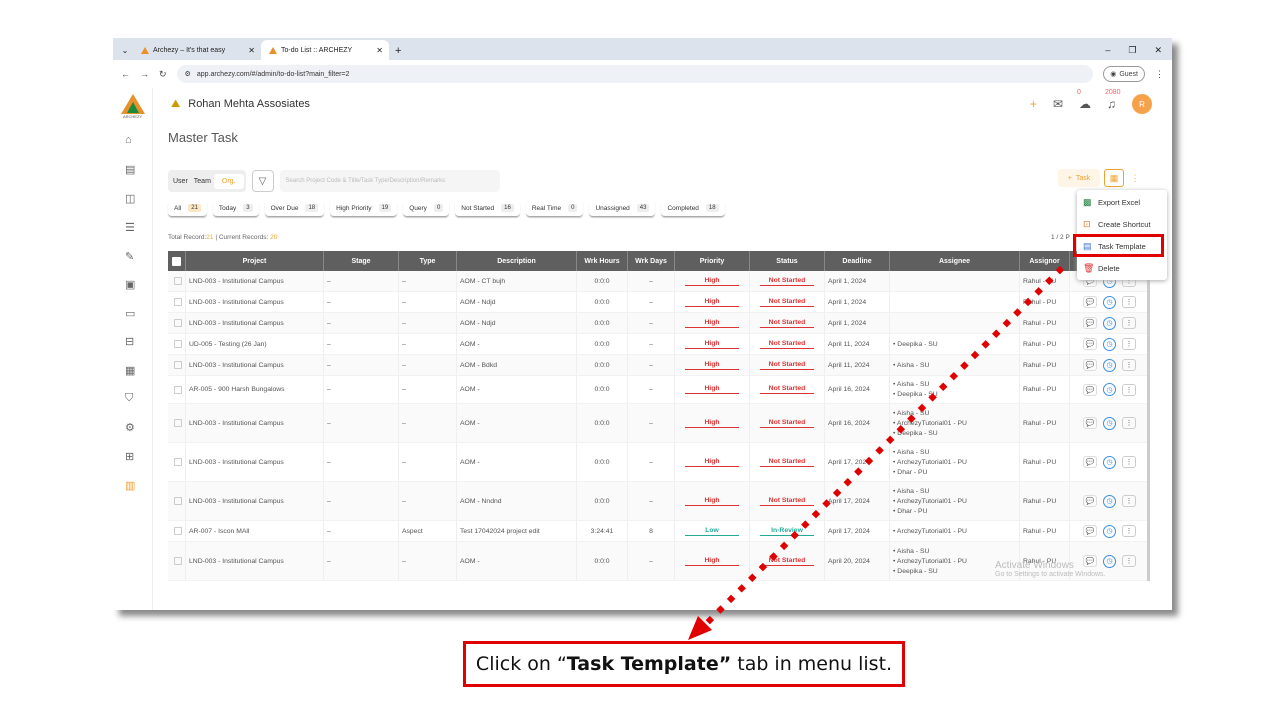 This screenshot has height=720, width=1280. I want to click on toggle-org: Org., so click(228, 181).